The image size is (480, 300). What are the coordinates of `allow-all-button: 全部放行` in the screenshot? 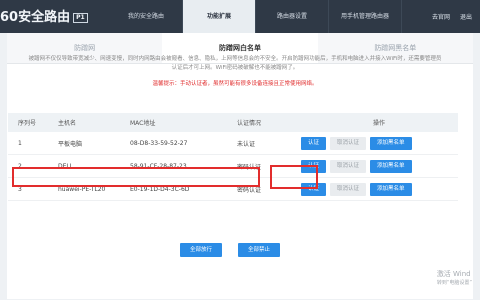 It's located at (201, 250).